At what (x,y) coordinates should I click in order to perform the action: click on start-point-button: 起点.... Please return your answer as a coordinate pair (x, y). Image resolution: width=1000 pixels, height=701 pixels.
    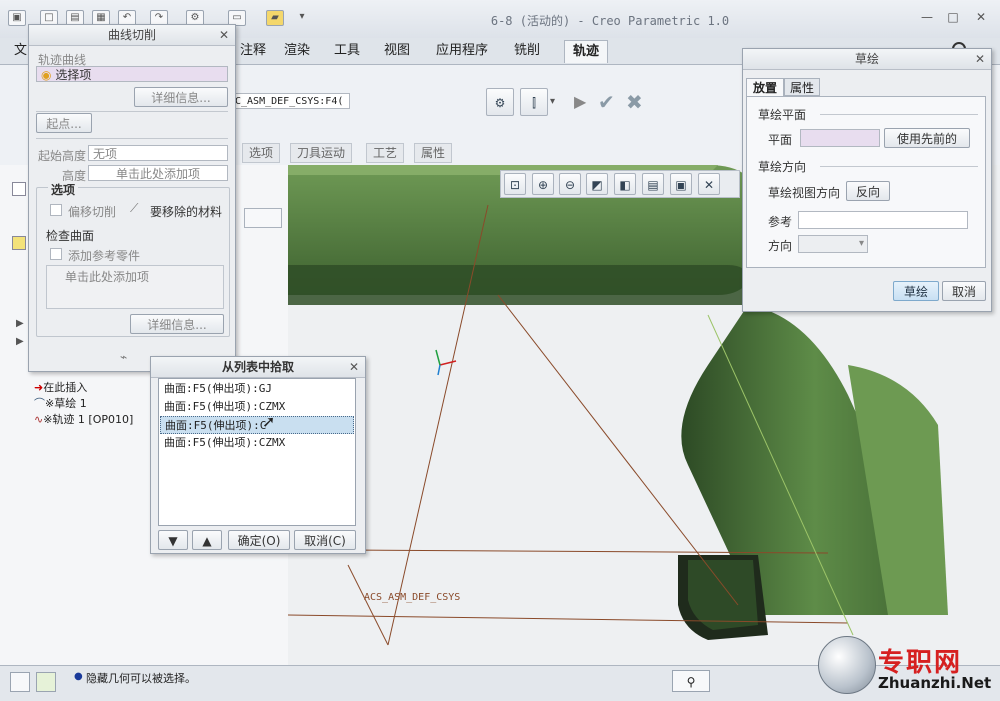
    Looking at the image, I should click on (64, 123).